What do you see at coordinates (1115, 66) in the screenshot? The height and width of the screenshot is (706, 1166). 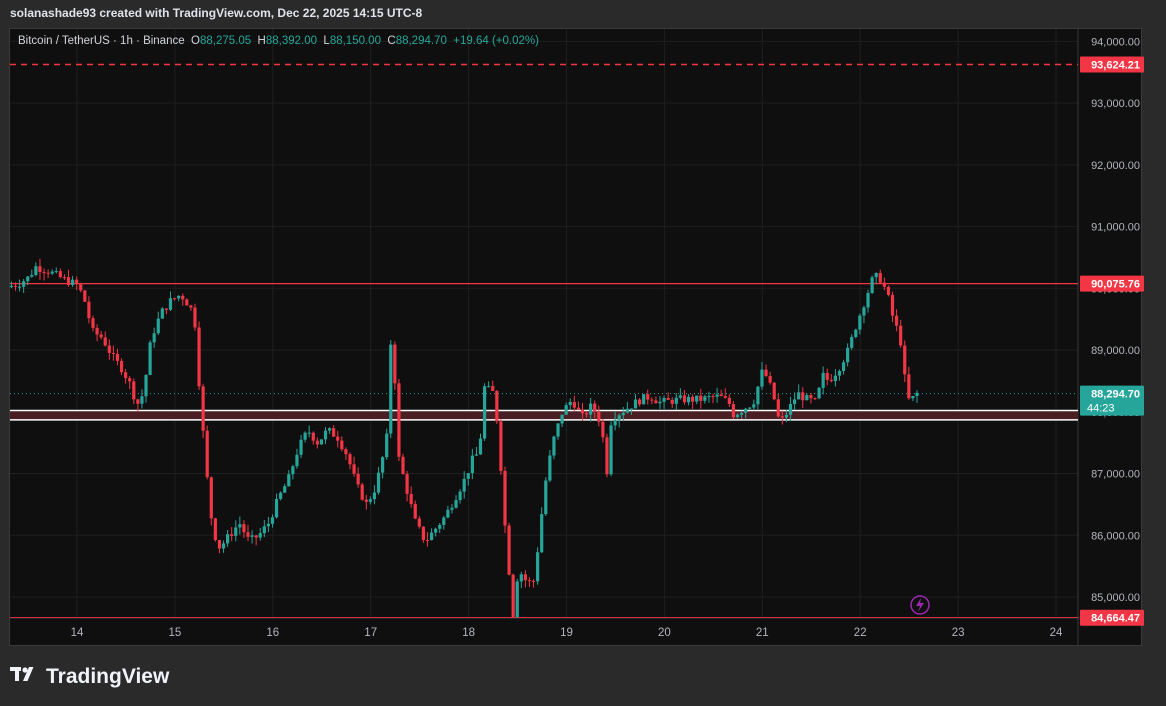 I see `level-price-label: 93,624.21` at bounding box center [1115, 66].